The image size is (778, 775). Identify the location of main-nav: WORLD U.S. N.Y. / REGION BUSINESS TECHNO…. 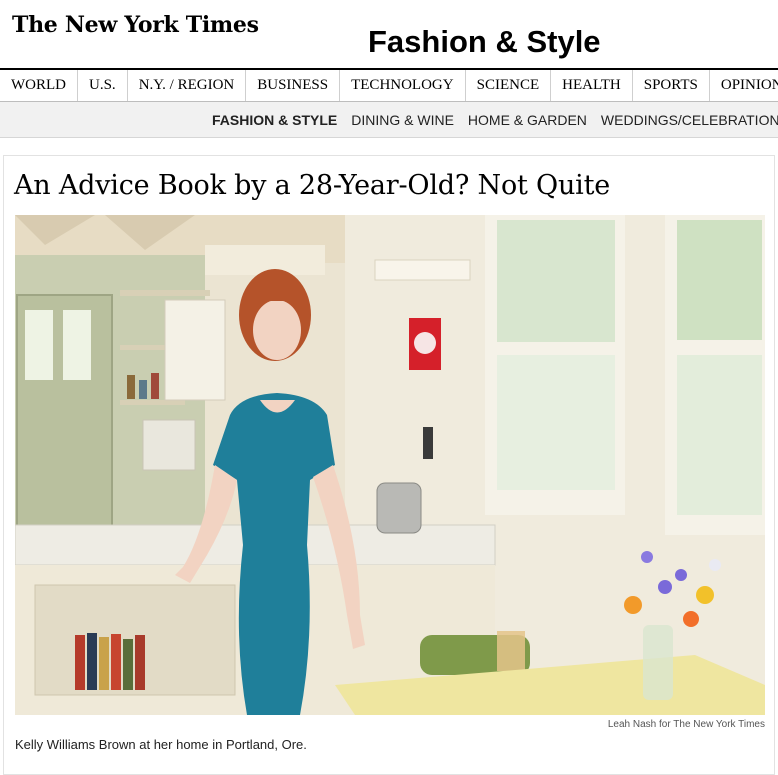
(389, 85).